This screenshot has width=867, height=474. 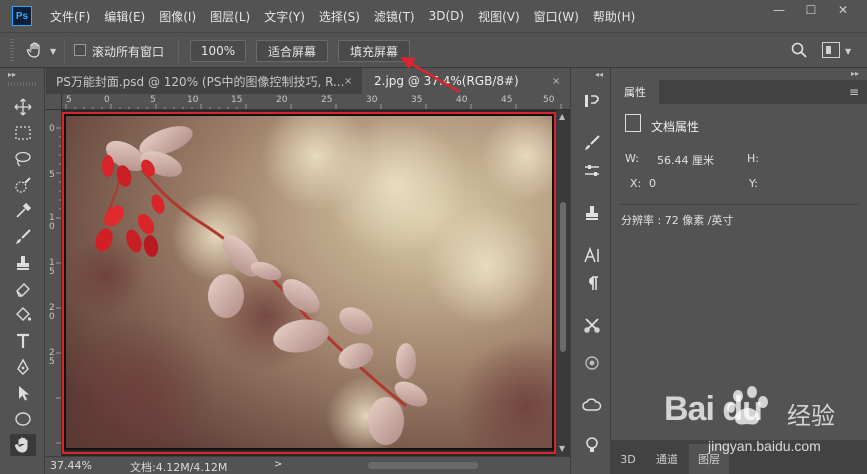 I want to click on paw-icon, so click(x=747, y=405).